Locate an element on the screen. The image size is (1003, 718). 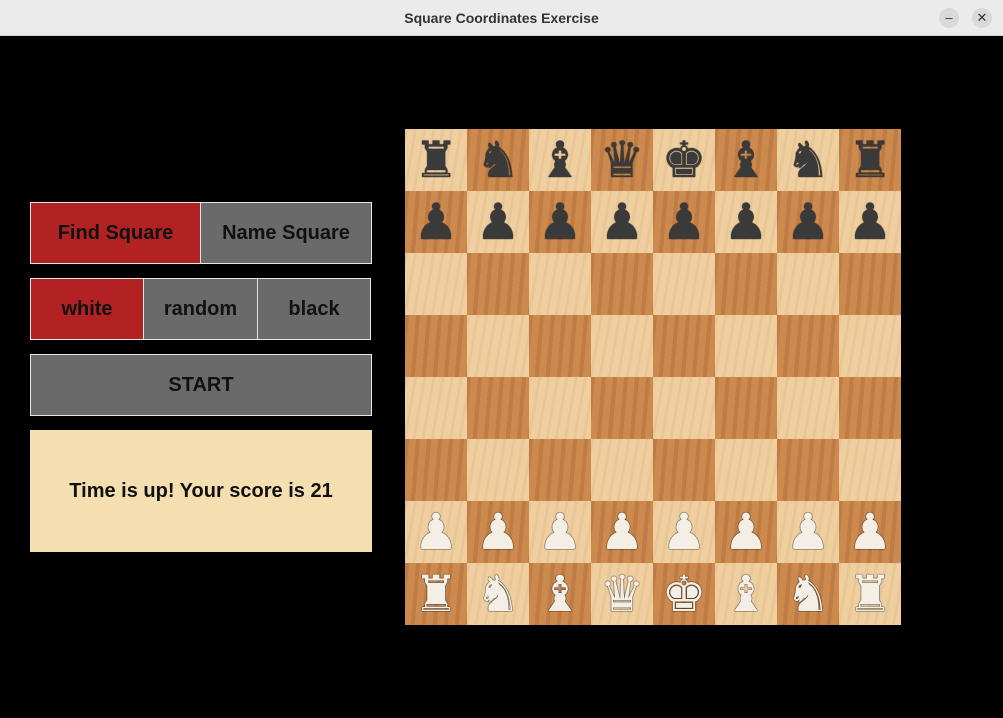
name-square-button: Name Square is located at coordinates (286, 233).